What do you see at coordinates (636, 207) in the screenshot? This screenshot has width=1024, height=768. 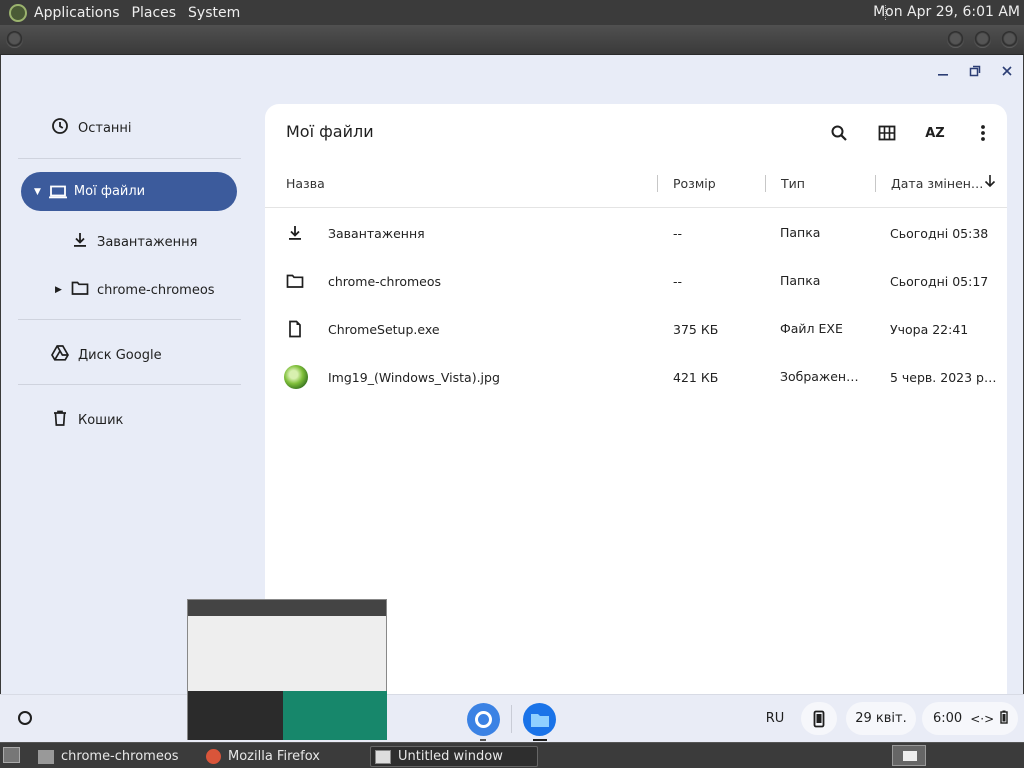 I see `header-divider` at bounding box center [636, 207].